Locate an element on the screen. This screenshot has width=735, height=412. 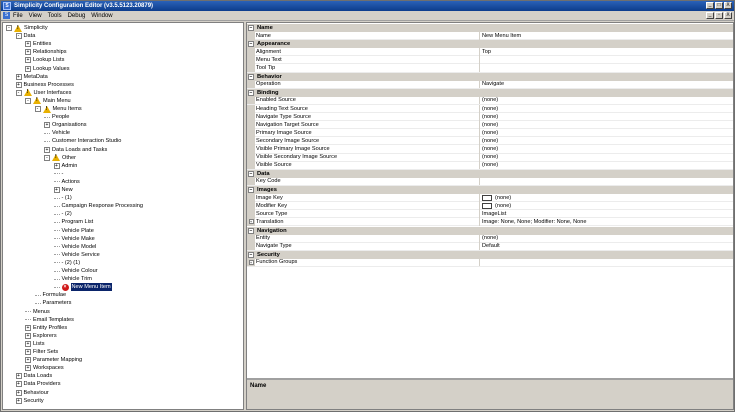
tree-node: + Admin is located at coordinates (65, 166).